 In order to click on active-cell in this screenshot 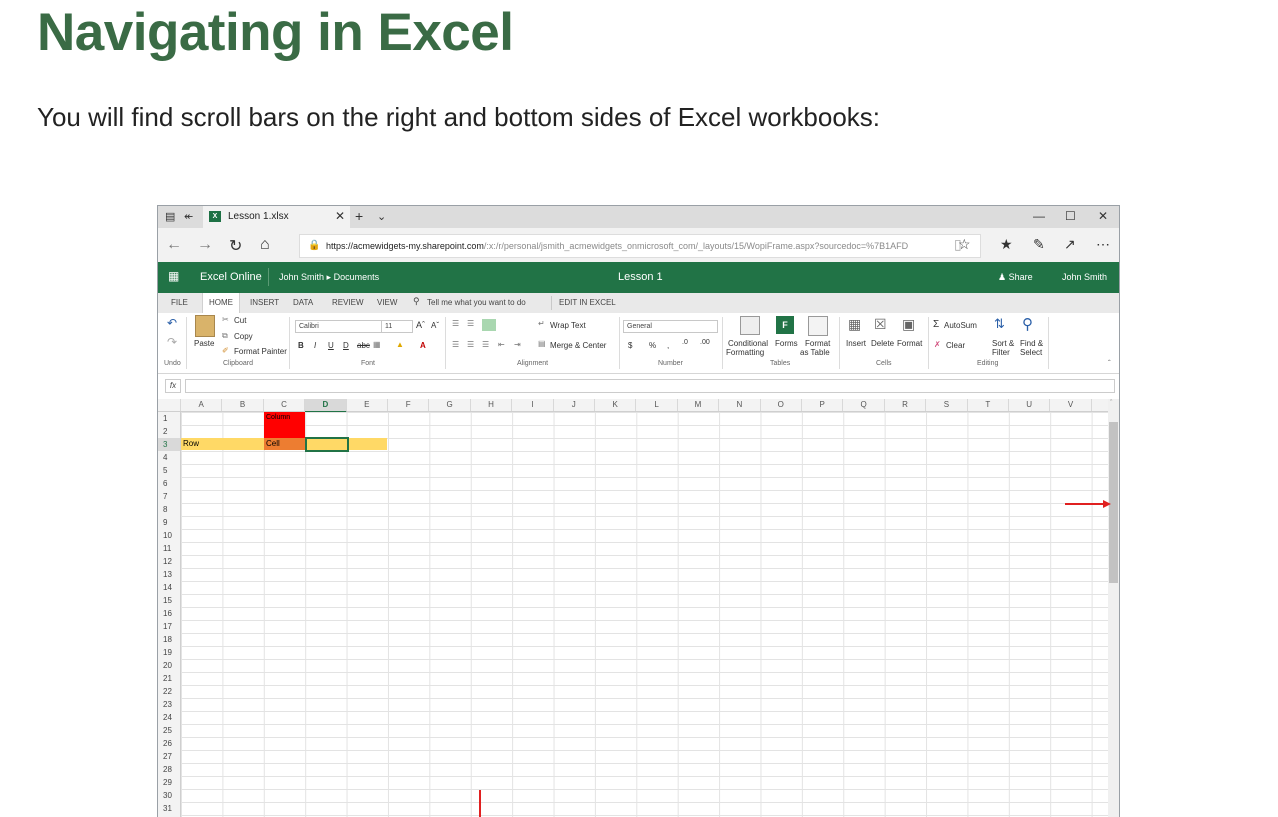, I will do `click(327, 444)`.